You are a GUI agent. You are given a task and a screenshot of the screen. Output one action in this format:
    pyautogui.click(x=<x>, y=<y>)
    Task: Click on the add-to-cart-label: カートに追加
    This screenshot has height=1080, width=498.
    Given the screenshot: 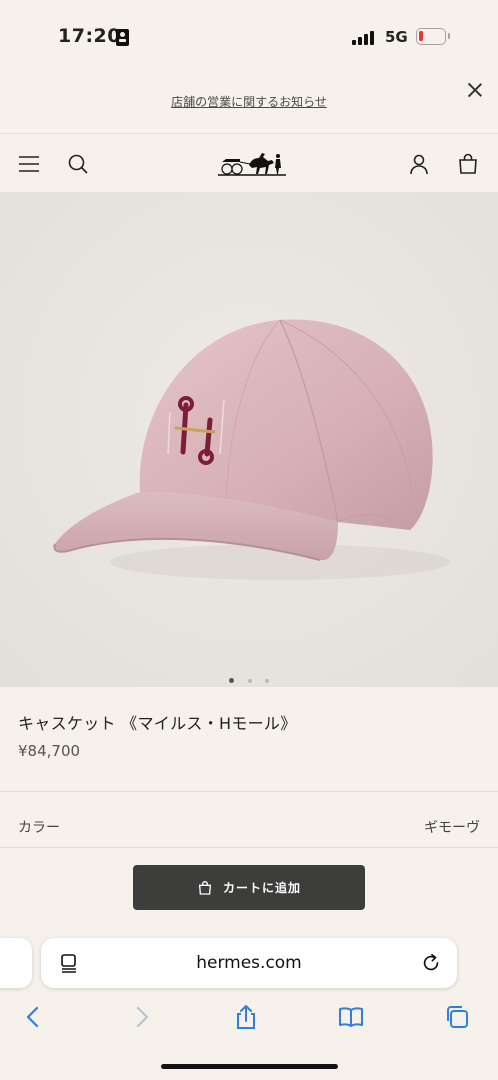 What is the action you would take?
    pyautogui.click(x=261, y=888)
    